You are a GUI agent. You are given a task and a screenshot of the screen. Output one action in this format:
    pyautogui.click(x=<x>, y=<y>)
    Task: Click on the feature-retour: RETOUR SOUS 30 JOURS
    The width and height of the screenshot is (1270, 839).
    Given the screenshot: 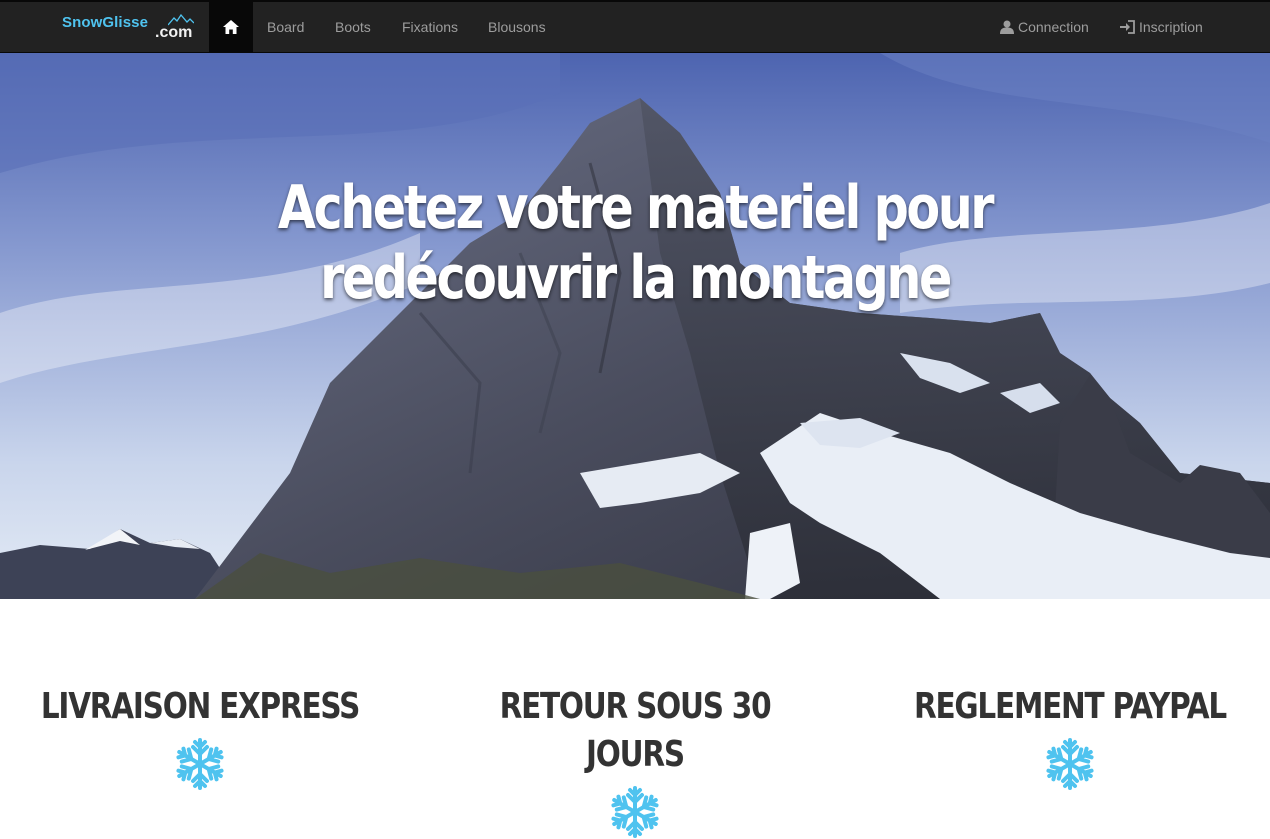 What is the action you would take?
    pyautogui.click(x=635, y=761)
    